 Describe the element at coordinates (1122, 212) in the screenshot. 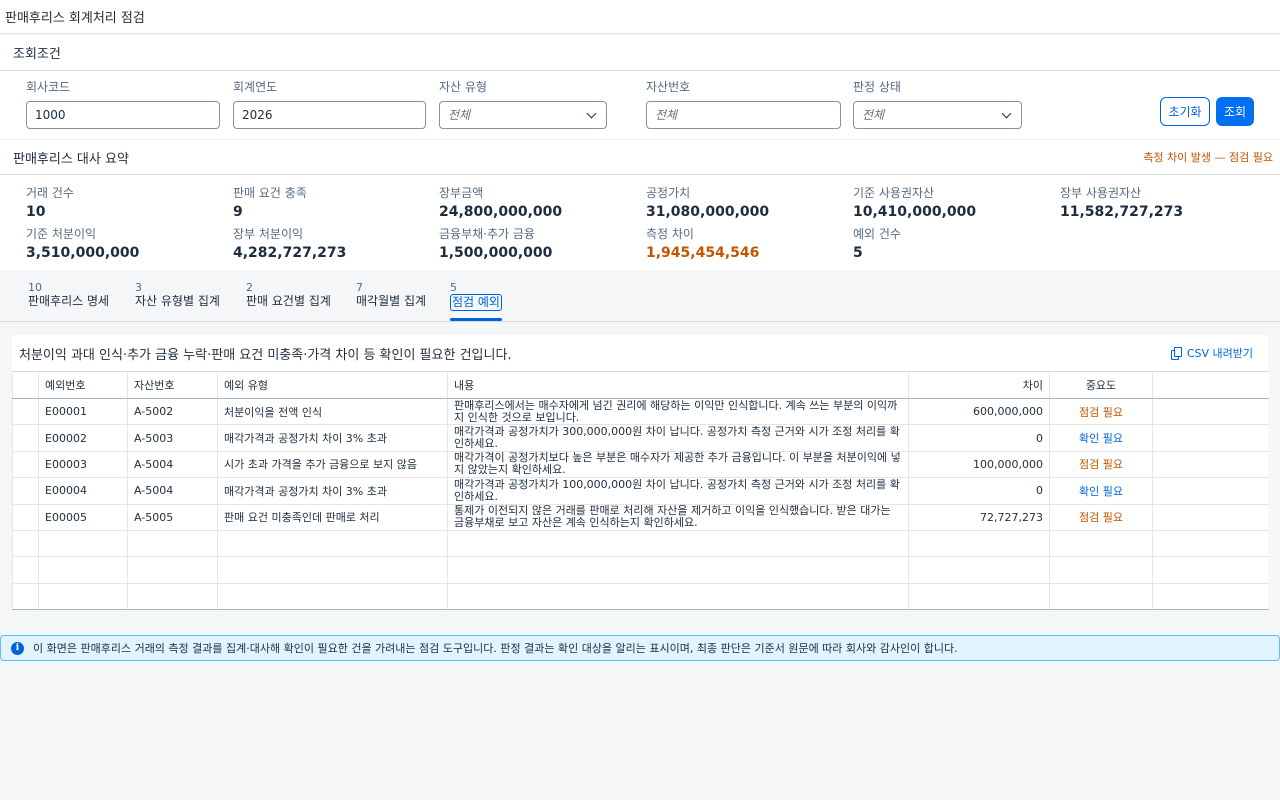

I see `kpi-value: 11,582,727,273` at that location.